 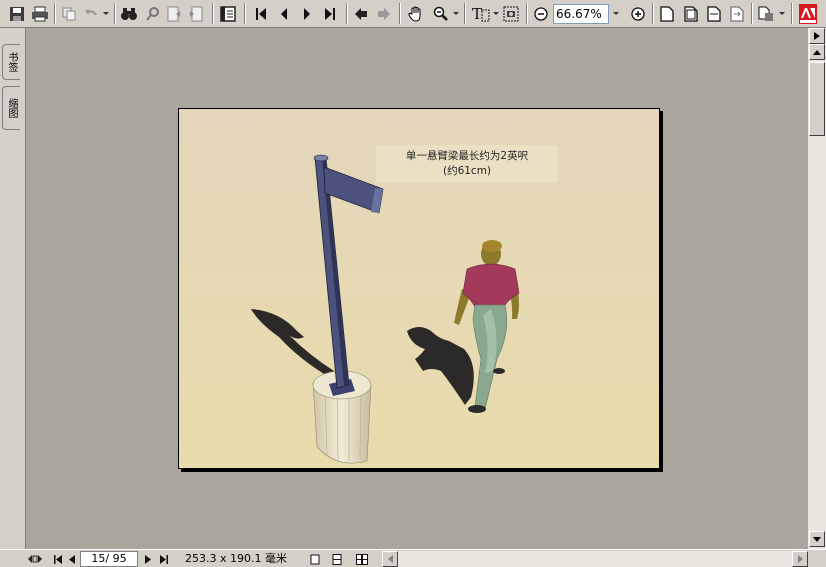 What do you see at coordinates (384, 14) in the screenshot?
I see `go-forward-icon` at bounding box center [384, 14].